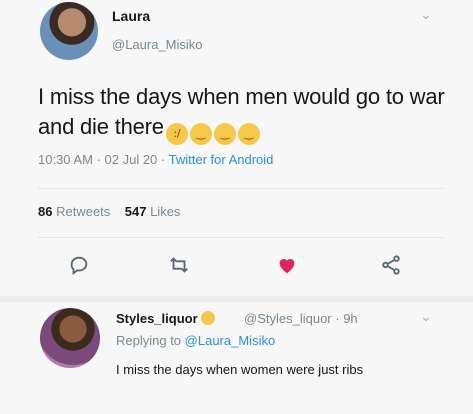 The image size is (473, 414). Describe the element at coordinates (165, 318) in the screenshot. I see `reply-author-name: Styles_liquor` at that location.